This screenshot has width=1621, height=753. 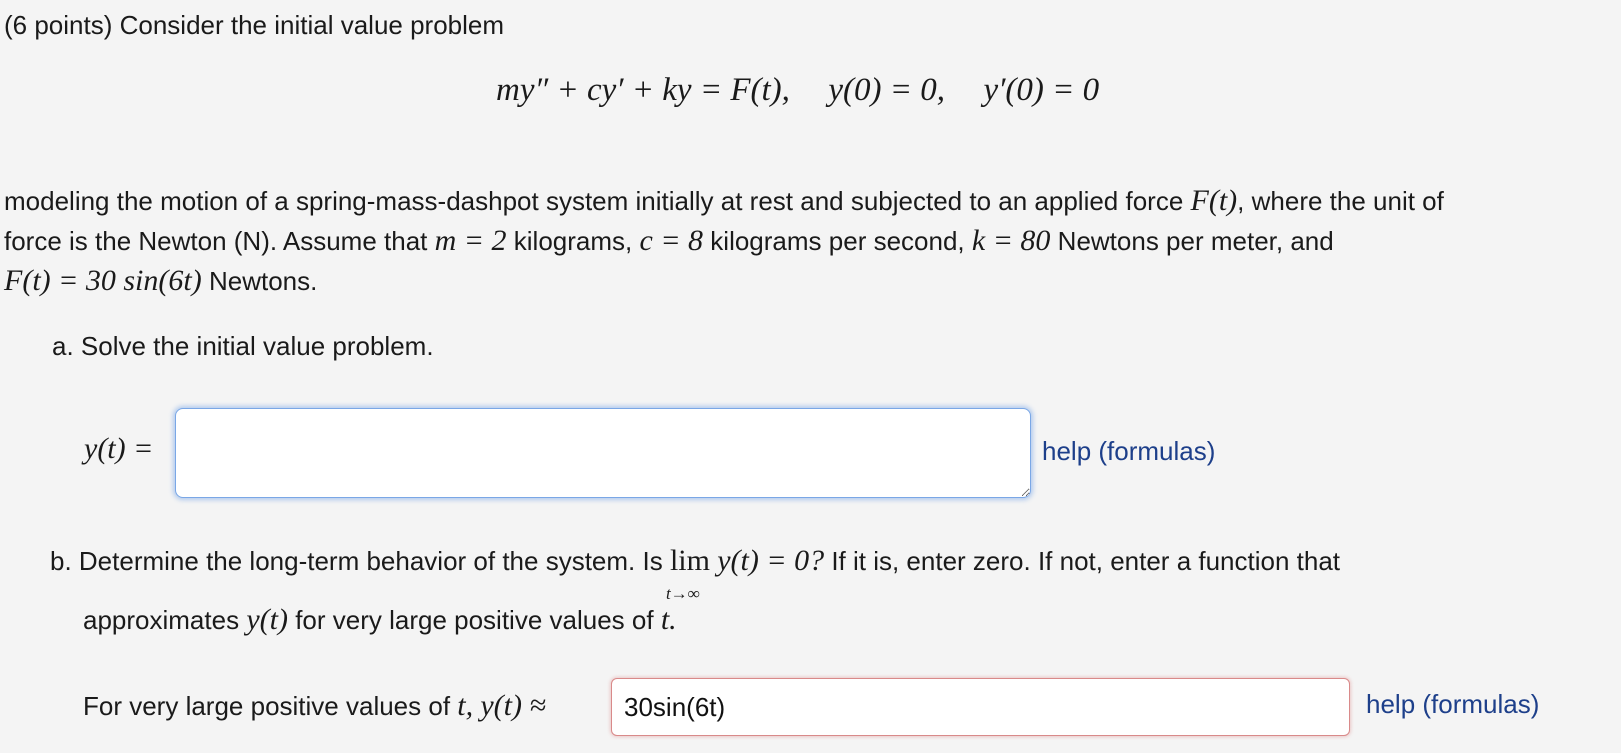 I want to click on description-text: Newtons., so click(x=263, y=281).